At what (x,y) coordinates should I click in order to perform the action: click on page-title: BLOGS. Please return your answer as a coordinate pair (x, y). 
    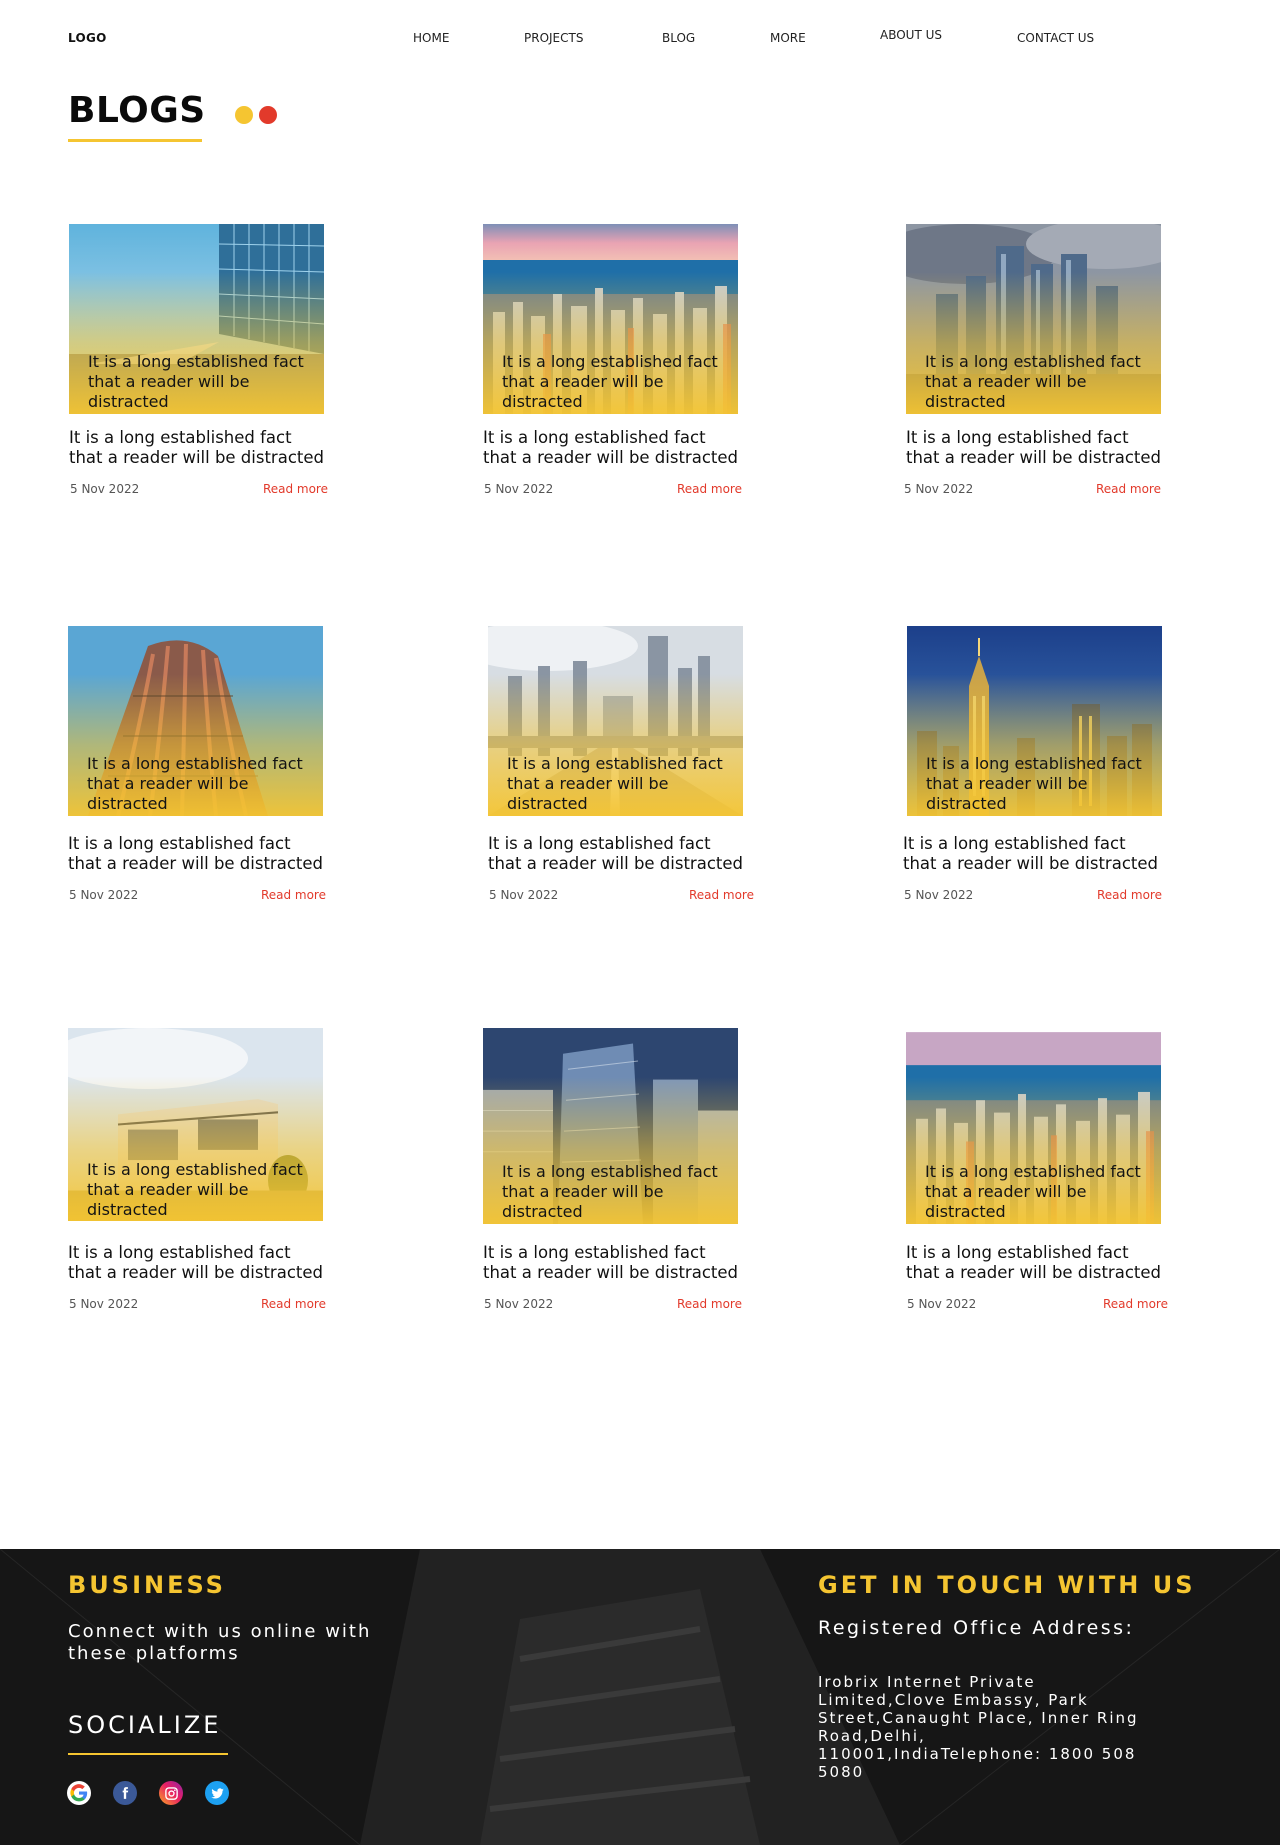
    Looking at the image, I should click on (137, 110).